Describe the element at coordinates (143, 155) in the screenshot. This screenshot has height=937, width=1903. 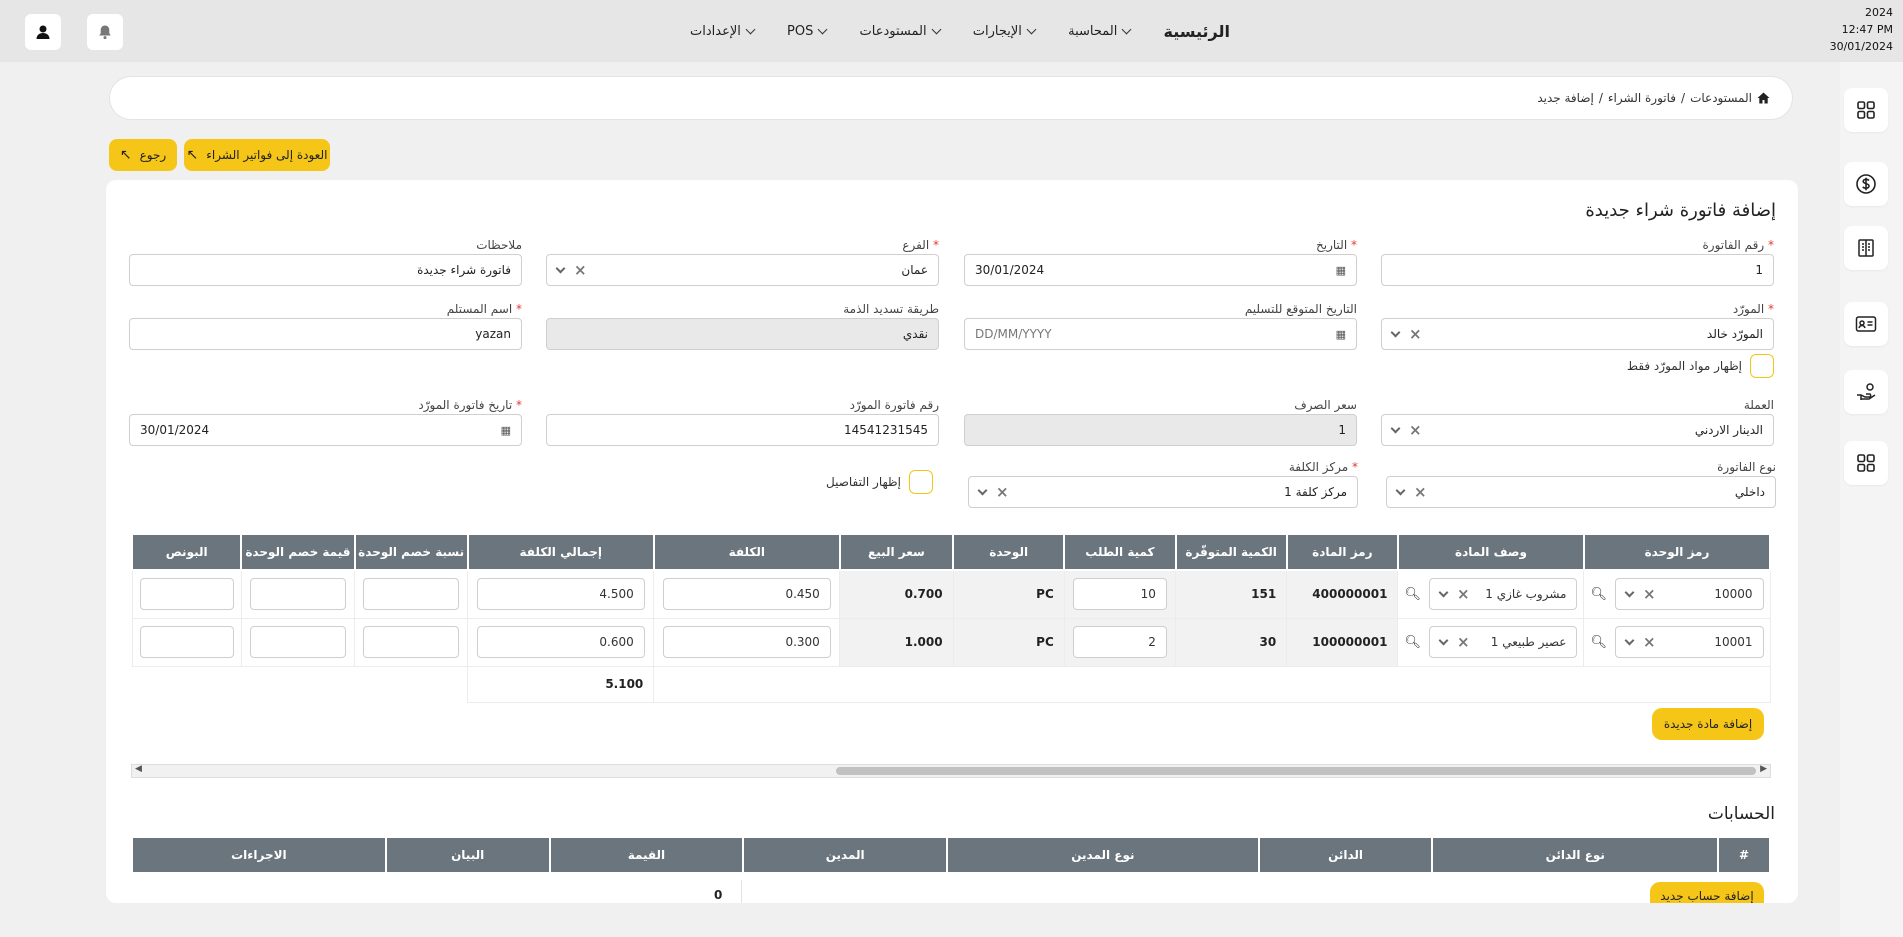
I see `back-button: رجوع ↖` at that location.